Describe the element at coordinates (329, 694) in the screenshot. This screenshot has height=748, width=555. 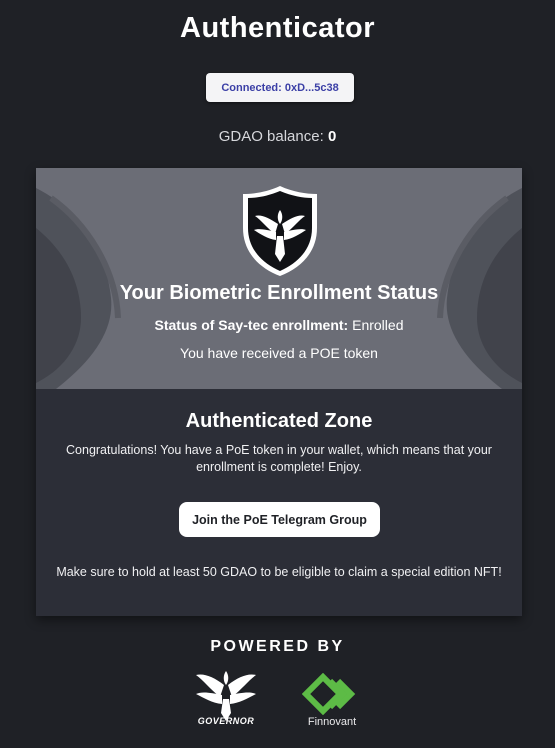
I see `finnovant-chevron-logo-icon` at that location.